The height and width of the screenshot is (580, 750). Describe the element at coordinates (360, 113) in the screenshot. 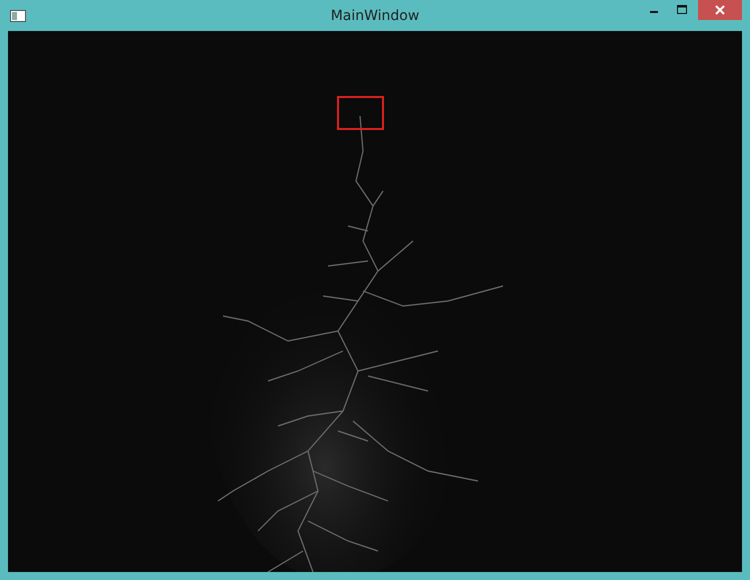

I see `selection-rectangle` at that location.